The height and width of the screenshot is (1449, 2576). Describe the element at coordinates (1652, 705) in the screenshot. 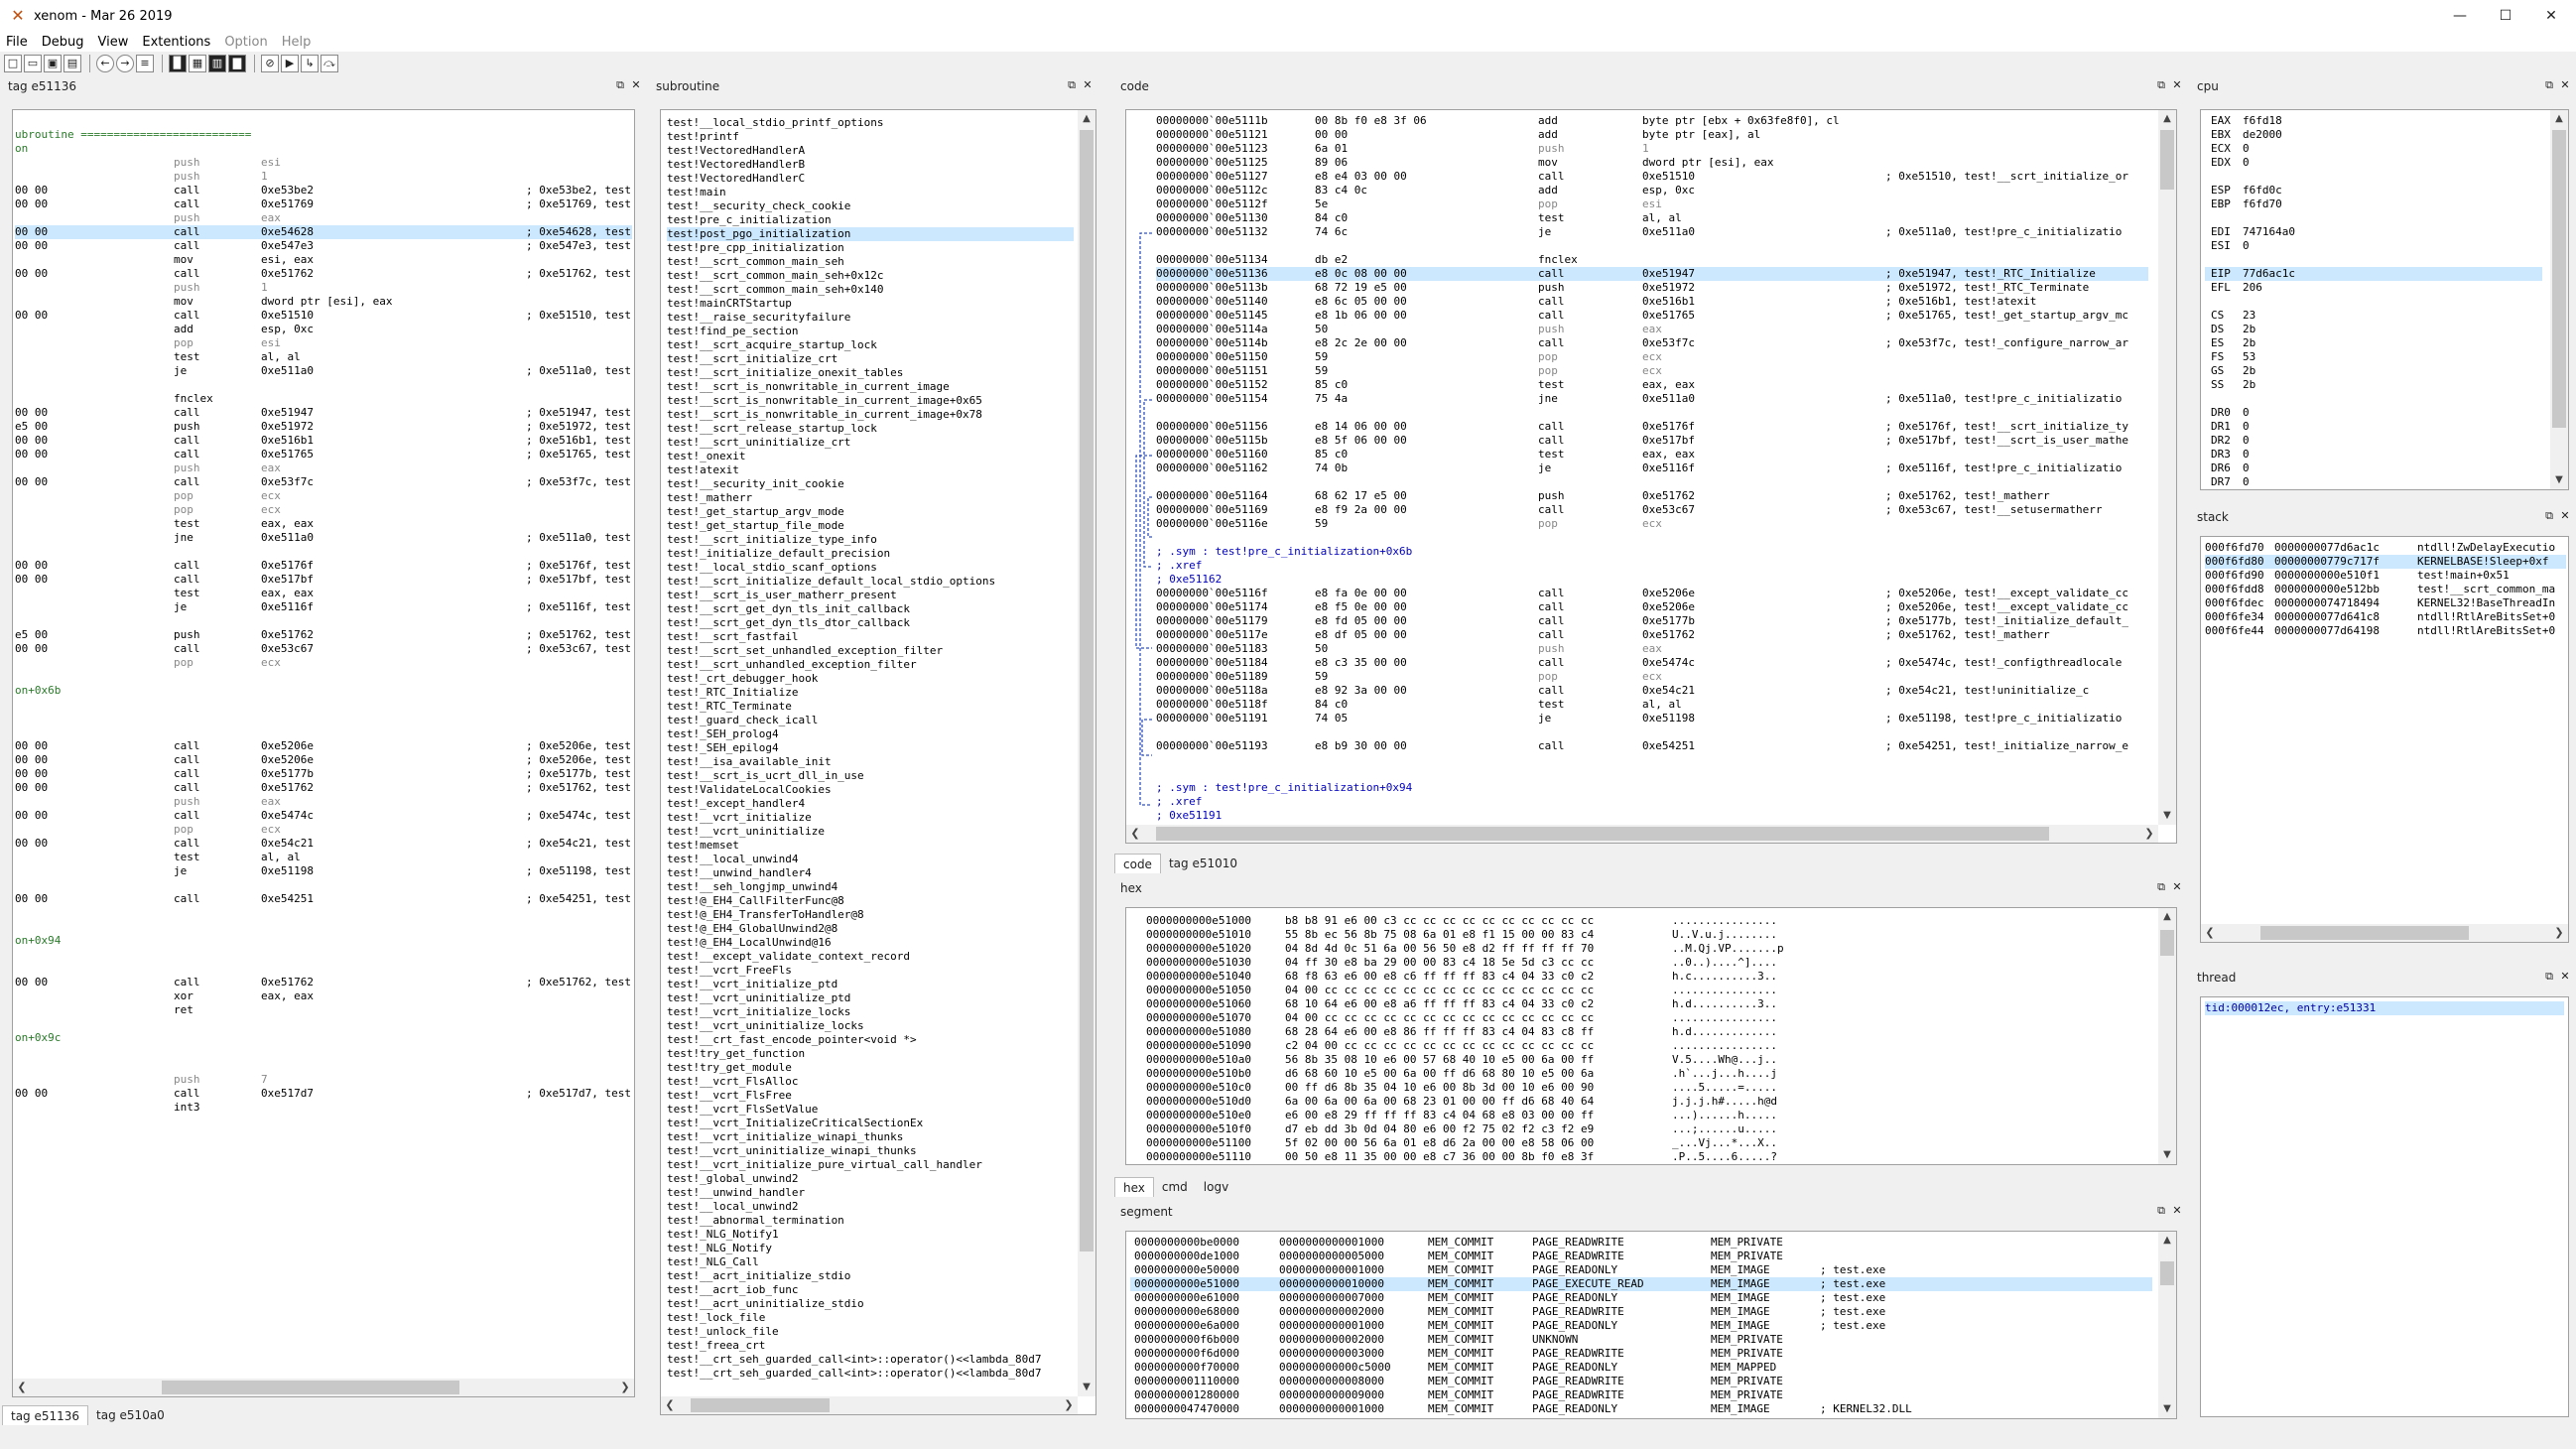

I see `code-row: 00000000`00e5118f 84 c0 test al, al` at that location.